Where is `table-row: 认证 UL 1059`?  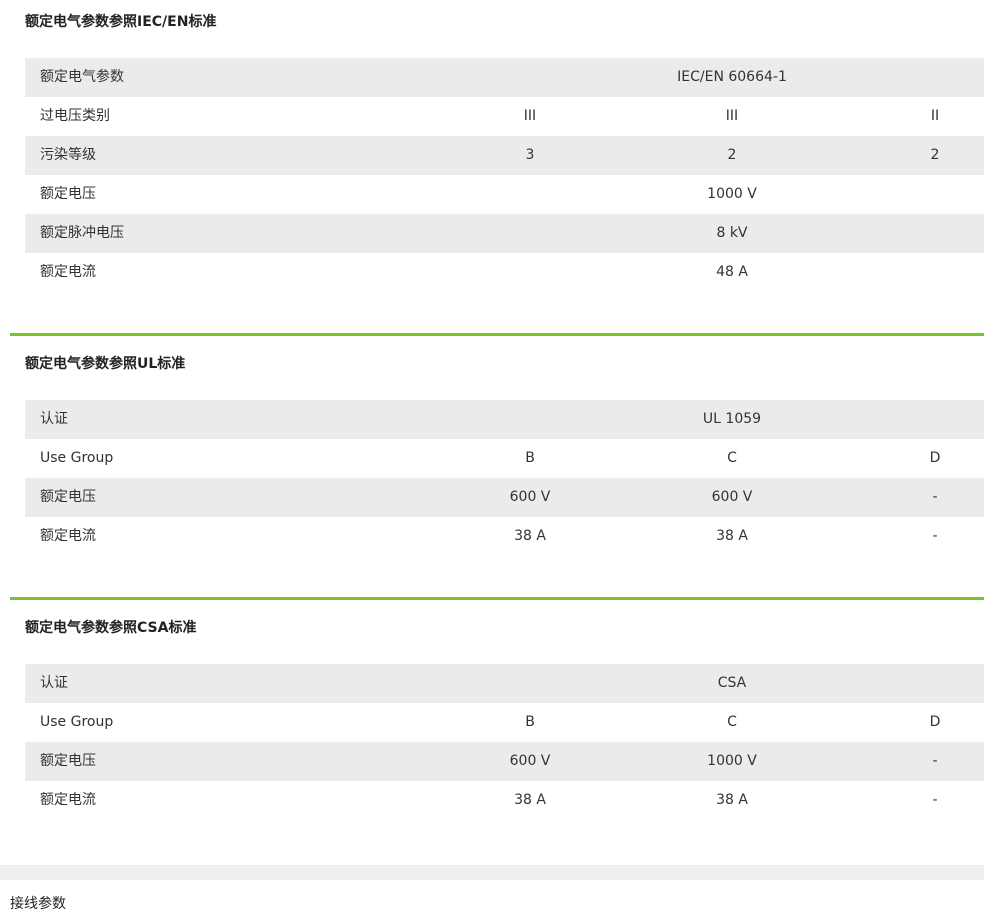
table-row: 认证 UL 1059 is located at coordinates (504, 419).